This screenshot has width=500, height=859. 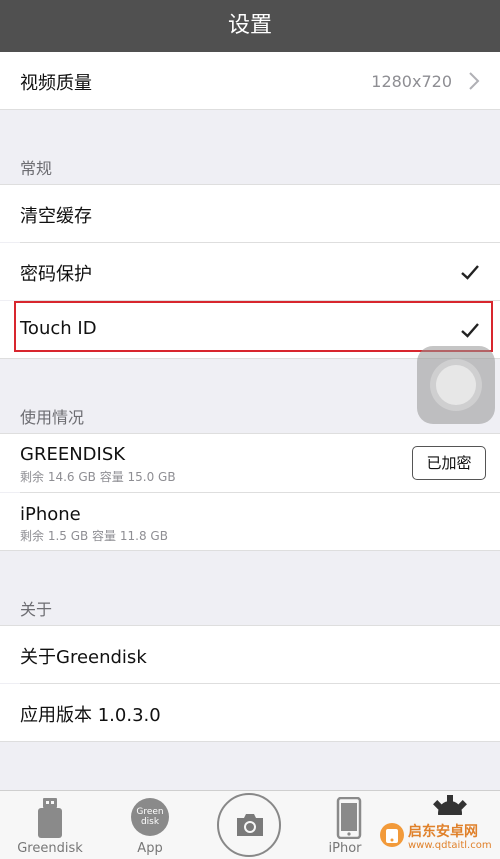 What do you see at coordinates (52, 417) in the screenshot?
I see `usage-section-header: 使用情况` at bounding box center [52, 417].